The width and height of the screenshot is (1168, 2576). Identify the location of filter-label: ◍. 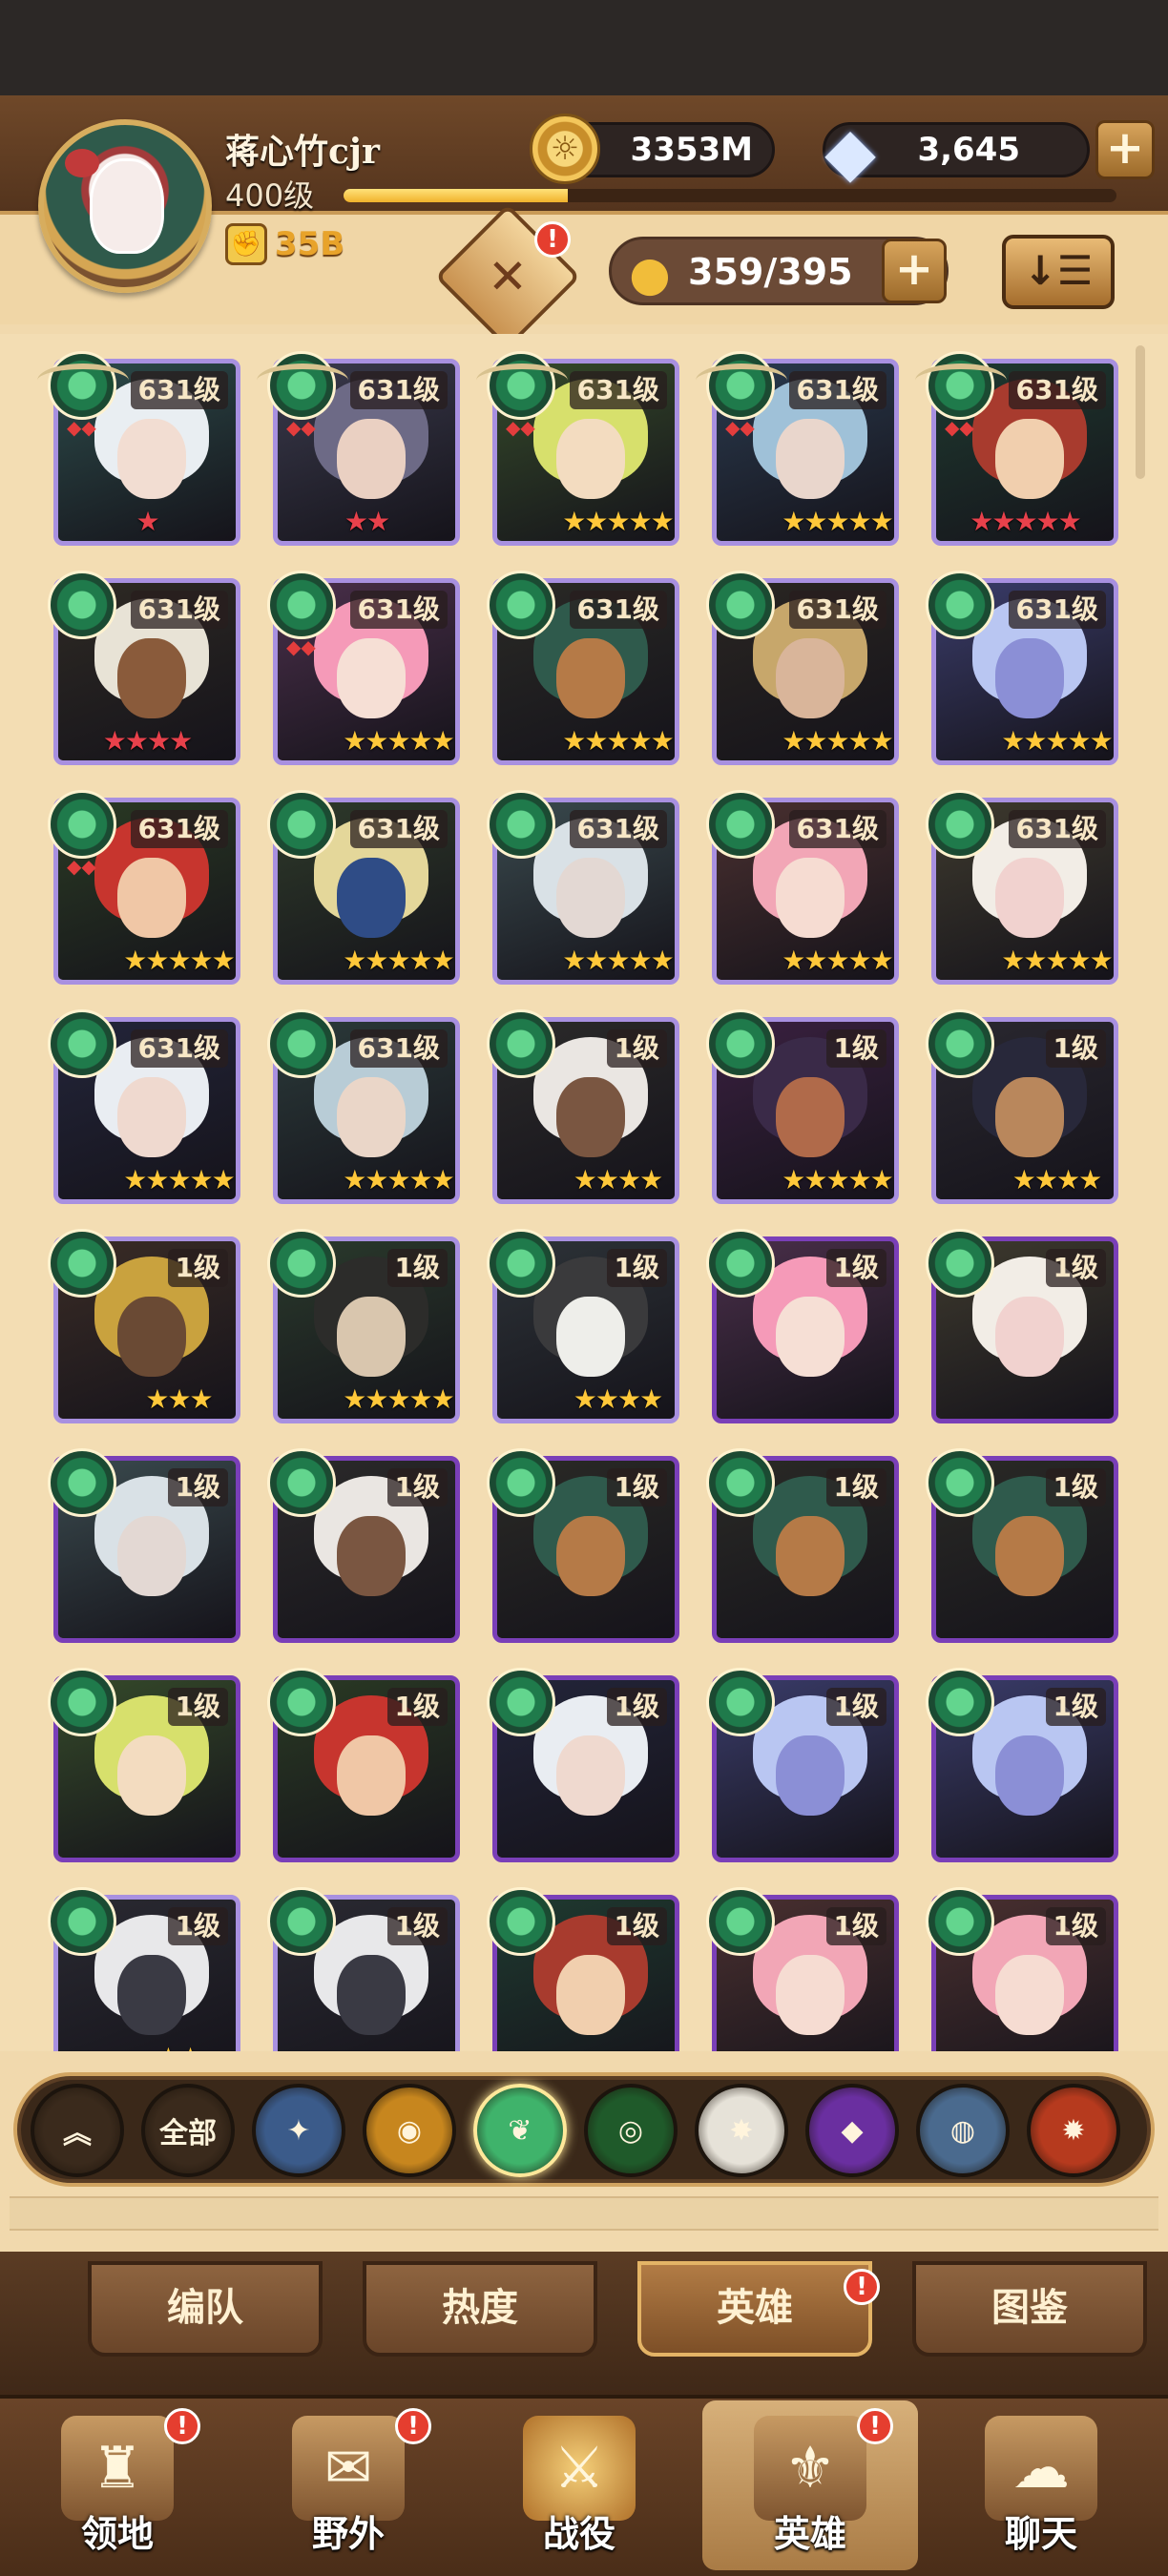
(963, 2130).